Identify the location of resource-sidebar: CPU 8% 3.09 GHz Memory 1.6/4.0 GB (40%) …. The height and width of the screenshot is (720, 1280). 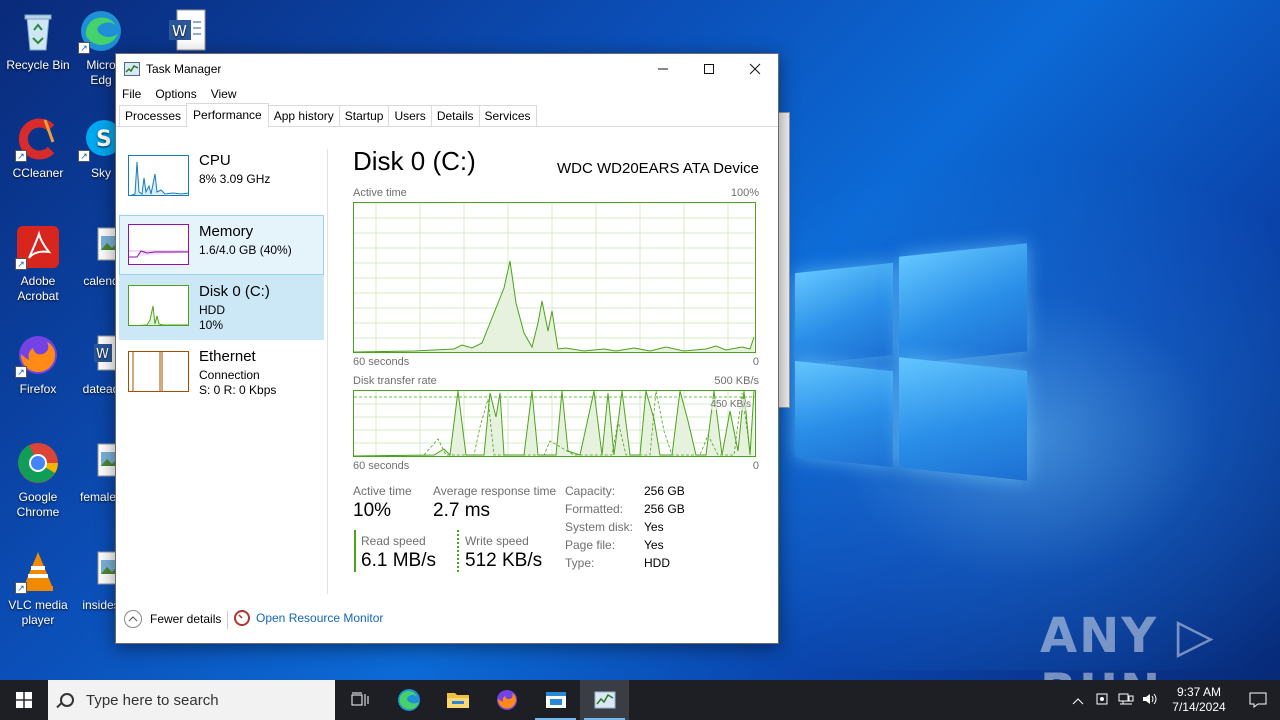
(221, 283).